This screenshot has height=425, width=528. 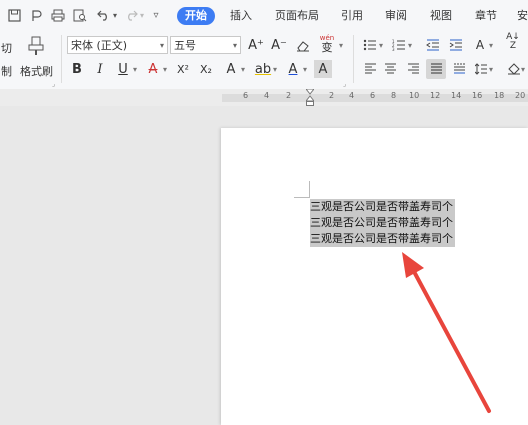 I want to click on font-name-value: 宋体 (正文), so click(x=99, y=45).